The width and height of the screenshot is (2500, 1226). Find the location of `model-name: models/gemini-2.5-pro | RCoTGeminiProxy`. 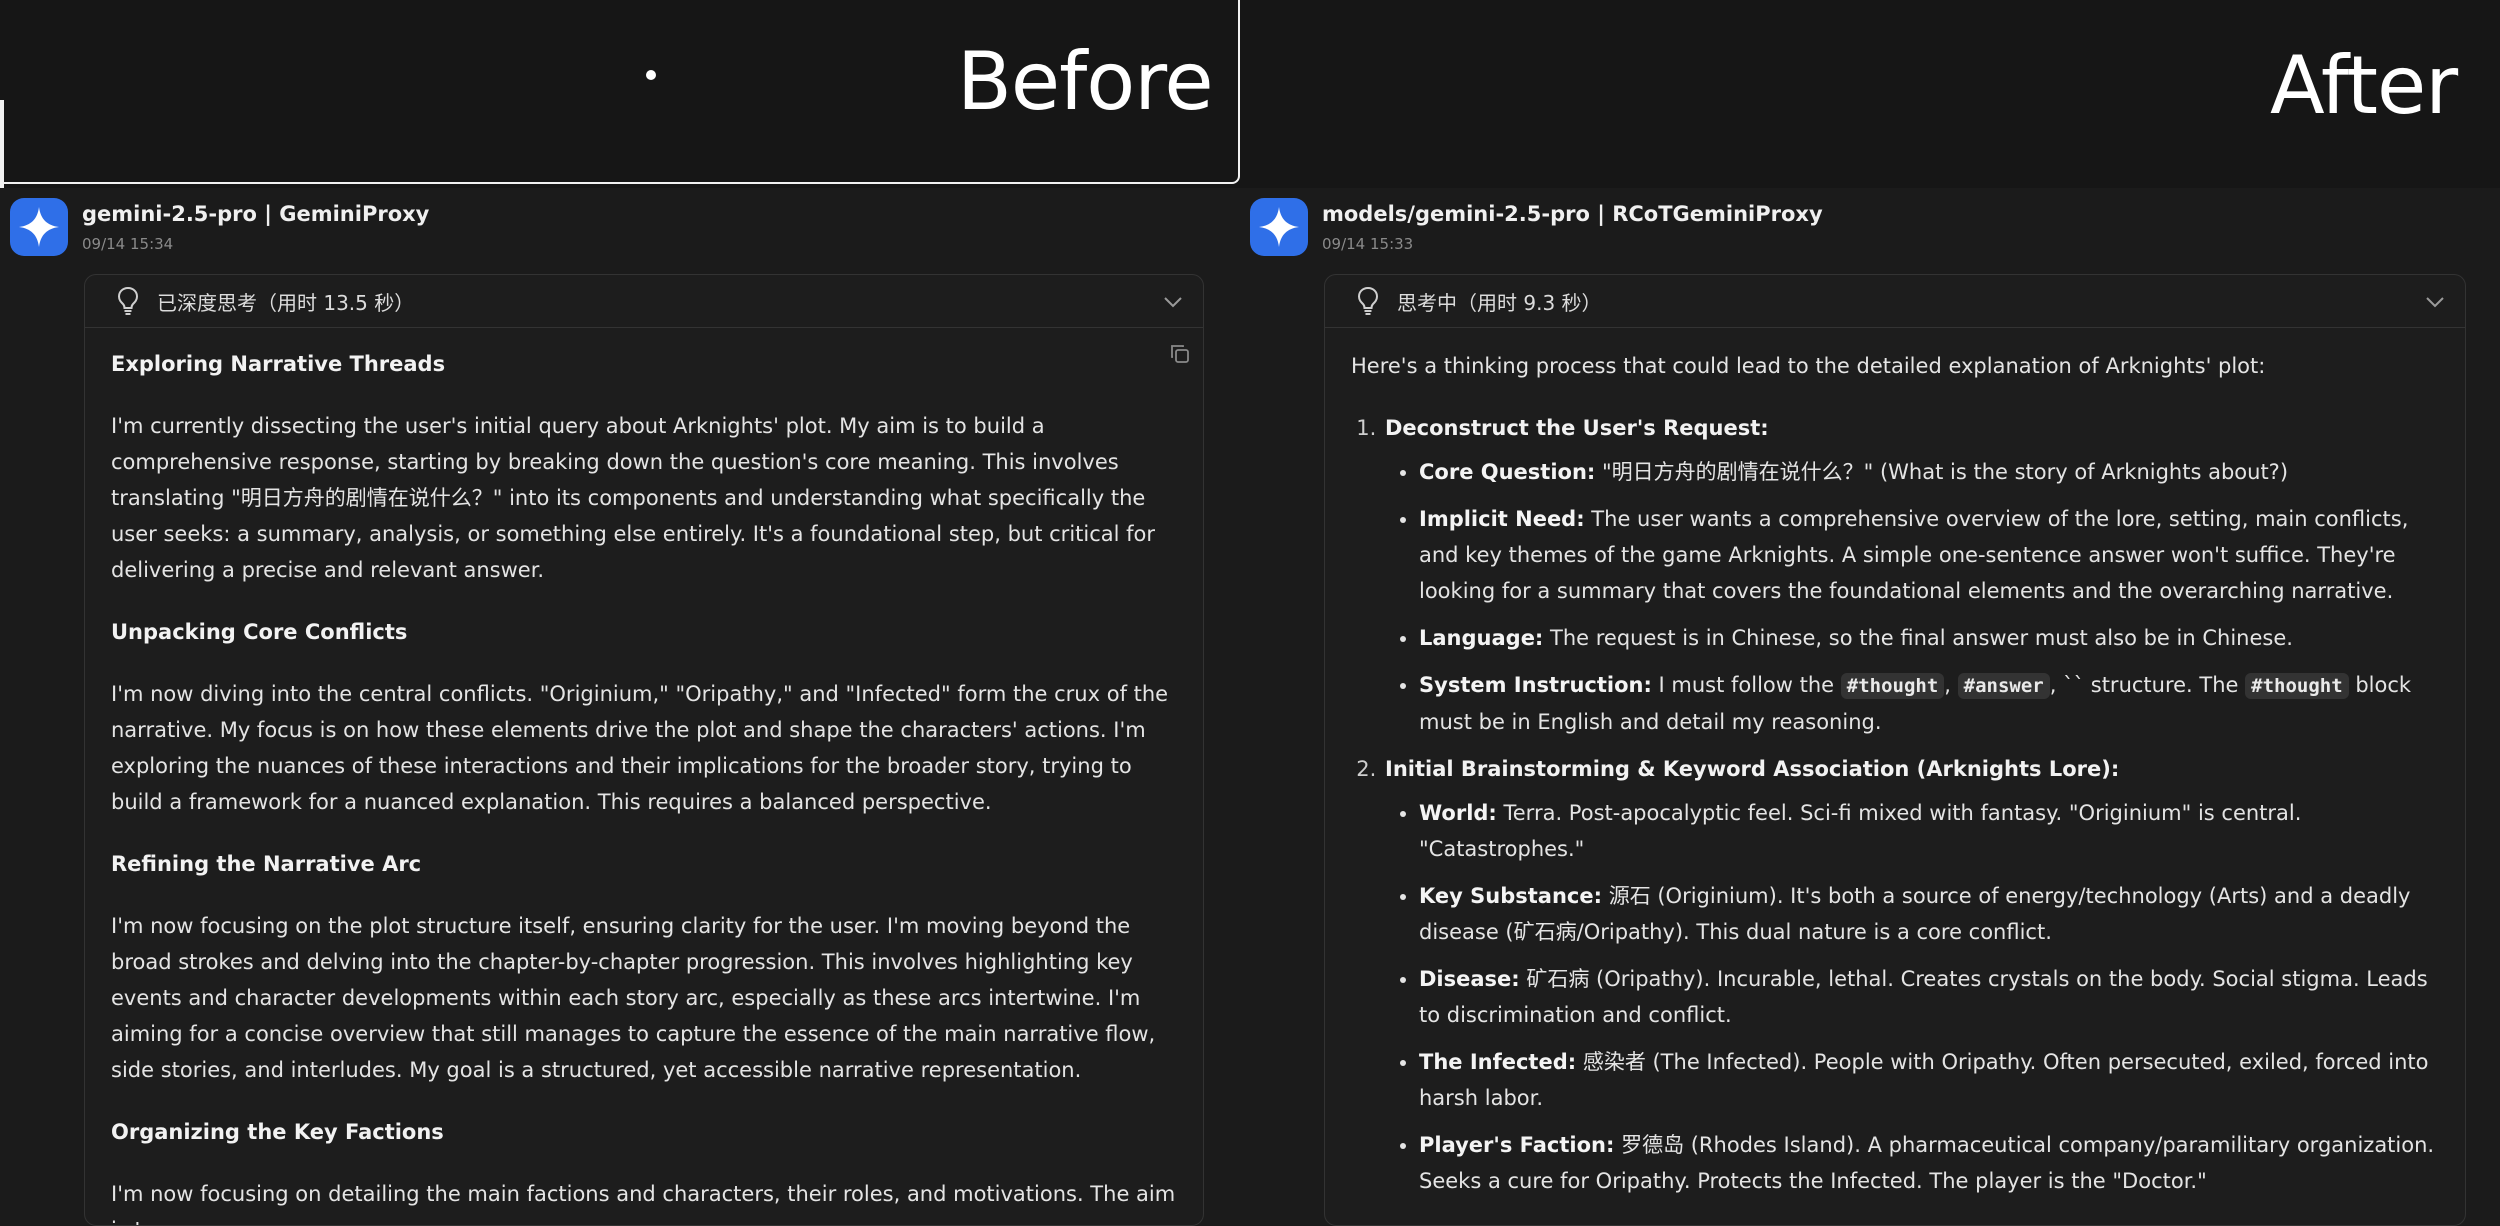

model-name: models/gemini-2.5-pro | RCoTGeminiProxy is located at coordinates (1572, 214).